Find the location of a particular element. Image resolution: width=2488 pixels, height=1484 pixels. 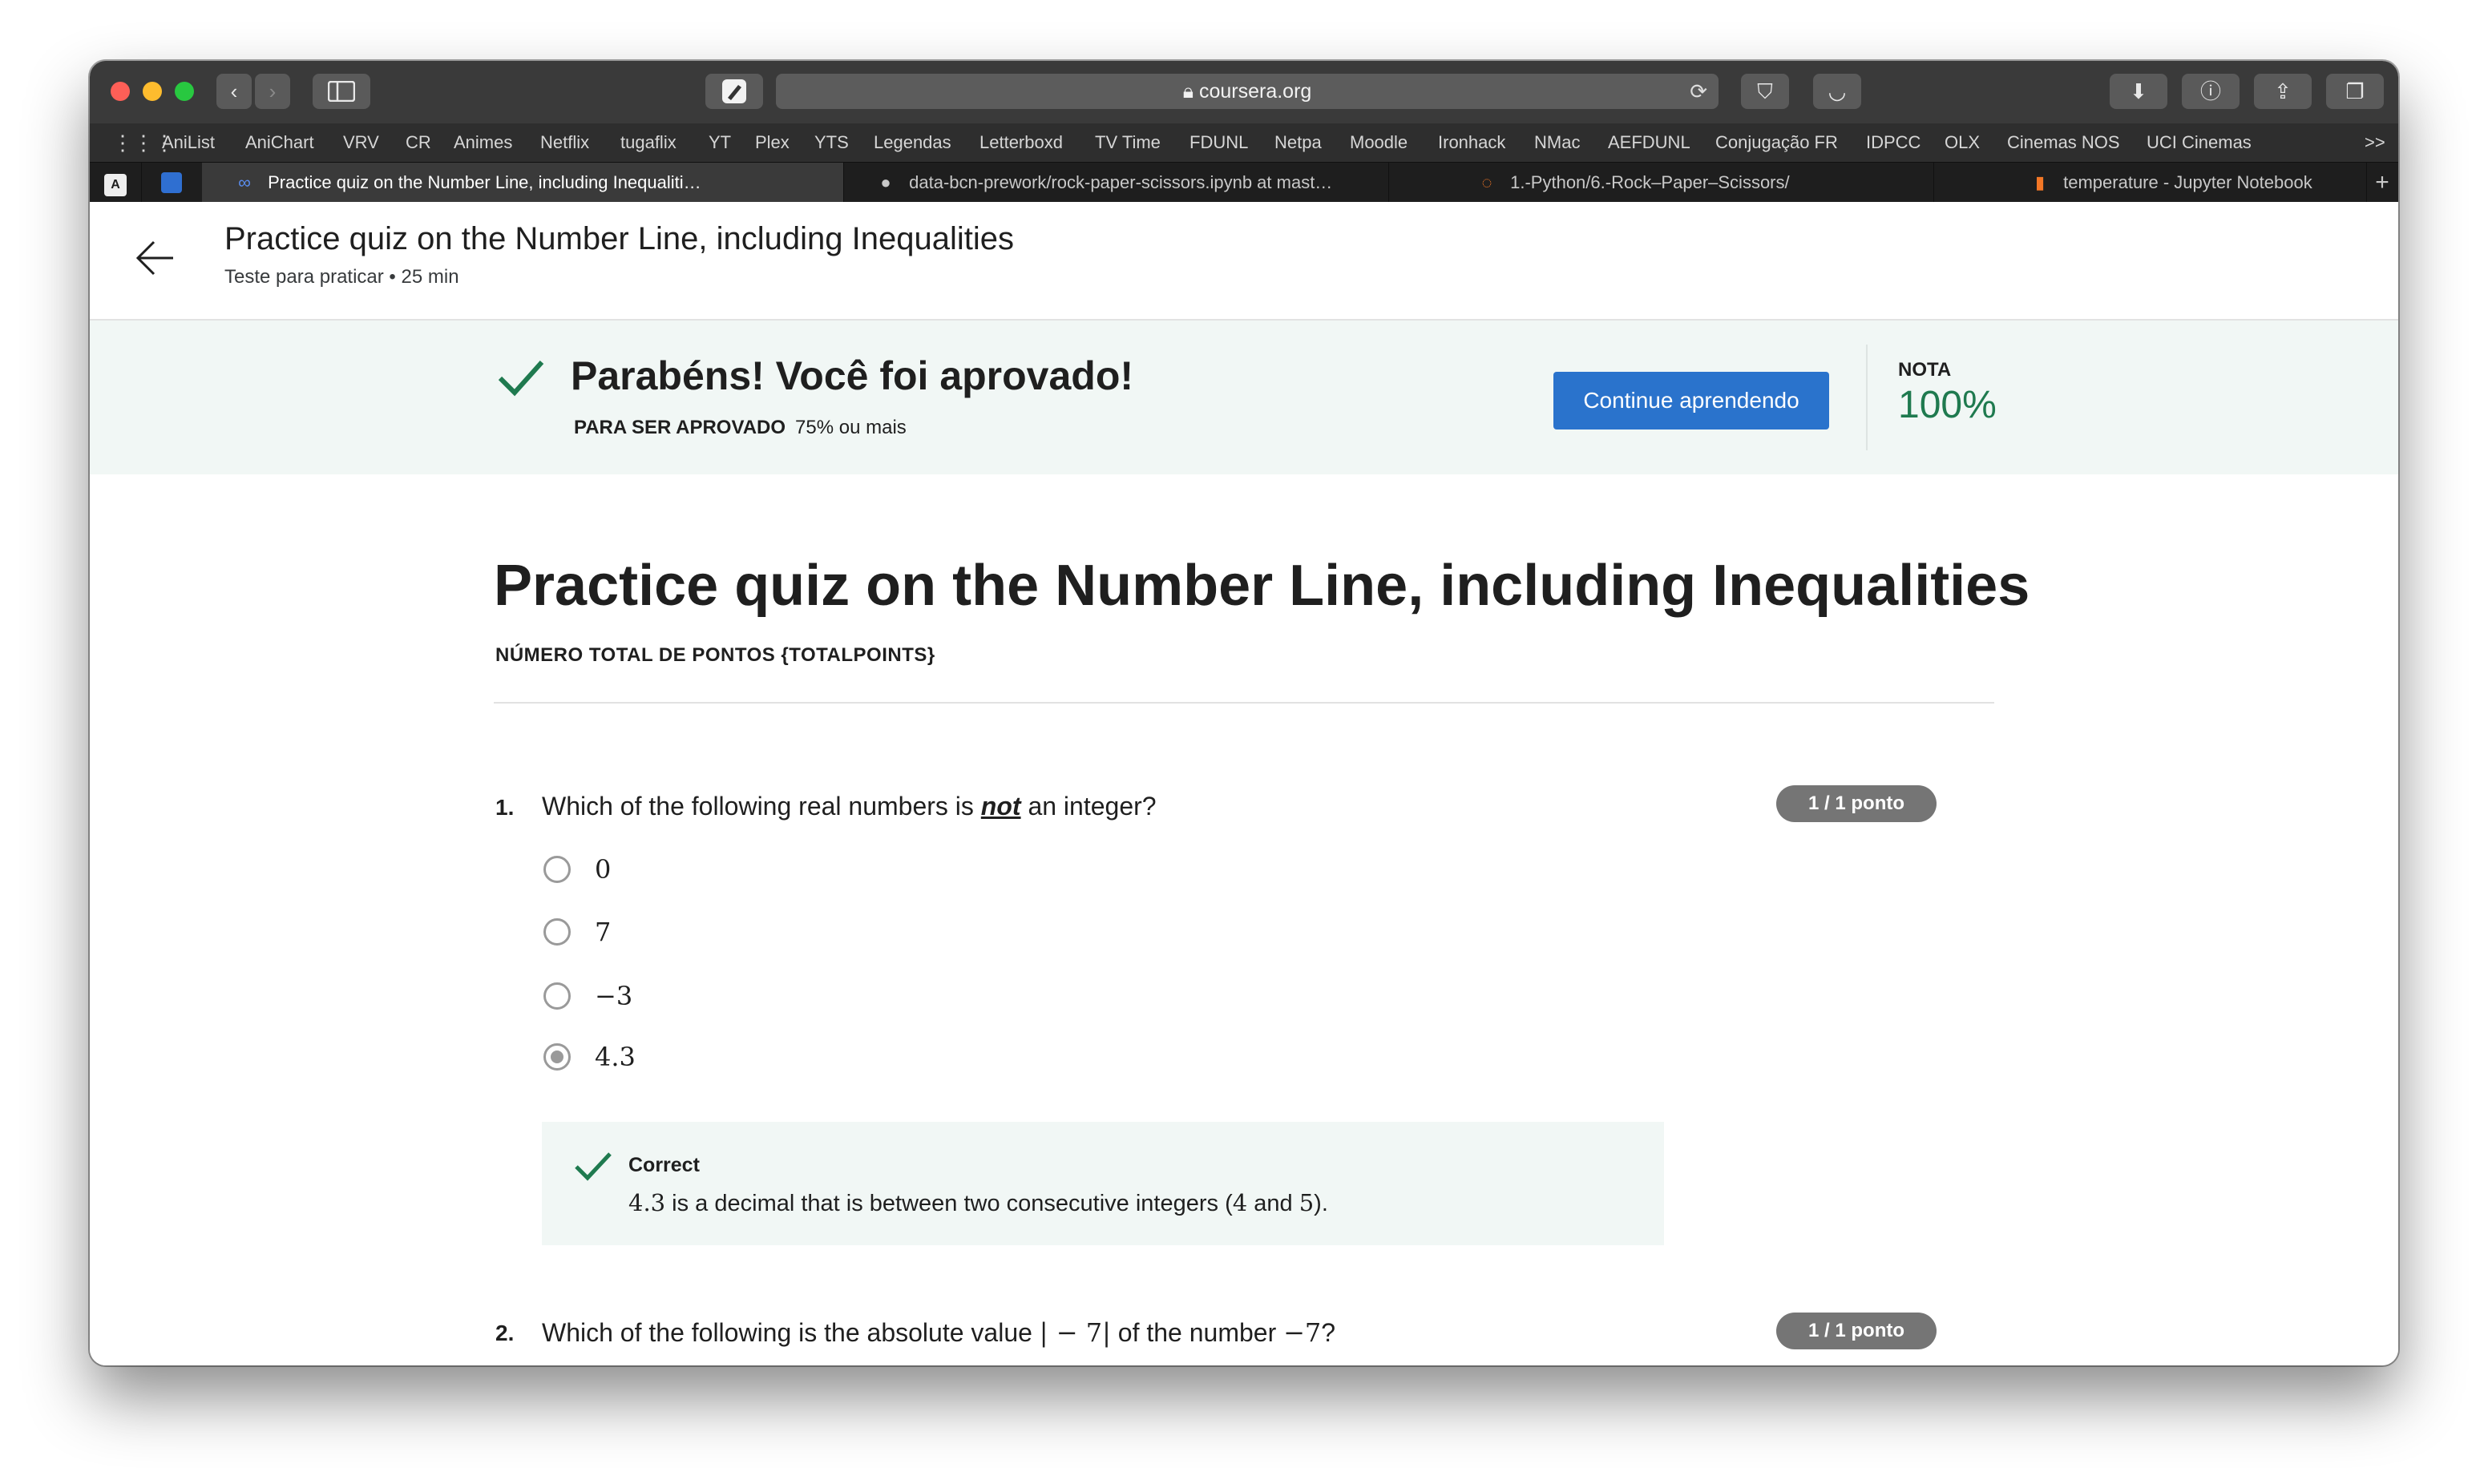

bookmark-netpa: Netpa is located at coordinates (1298, 143).